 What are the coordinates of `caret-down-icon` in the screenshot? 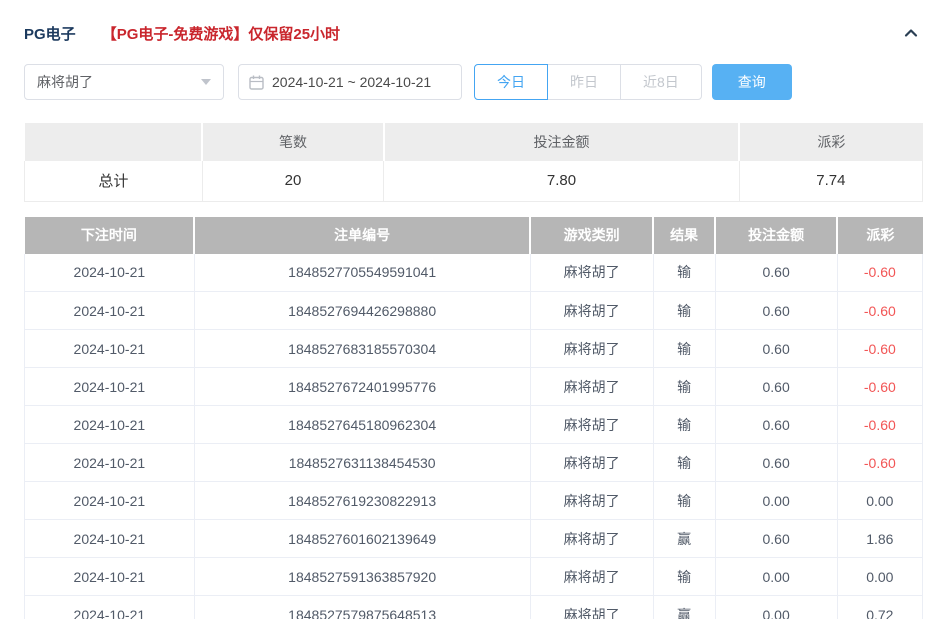 It's located at (206, 82).